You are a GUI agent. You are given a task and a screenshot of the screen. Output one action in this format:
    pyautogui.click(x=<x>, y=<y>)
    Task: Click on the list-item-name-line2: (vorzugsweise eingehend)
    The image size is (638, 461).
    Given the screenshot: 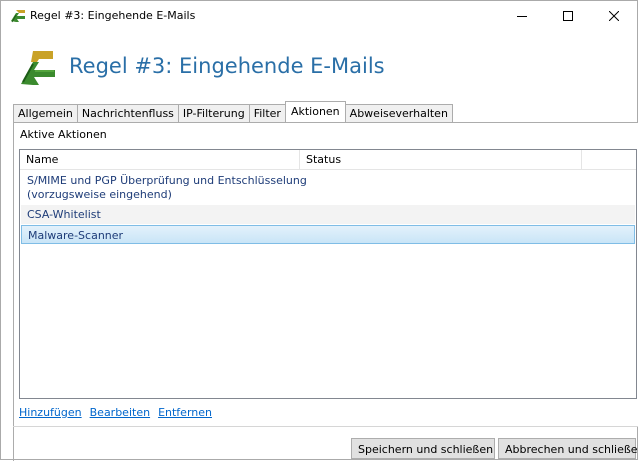 What is the action you would take?
    pyautogui.click(x=99, y=194)
    